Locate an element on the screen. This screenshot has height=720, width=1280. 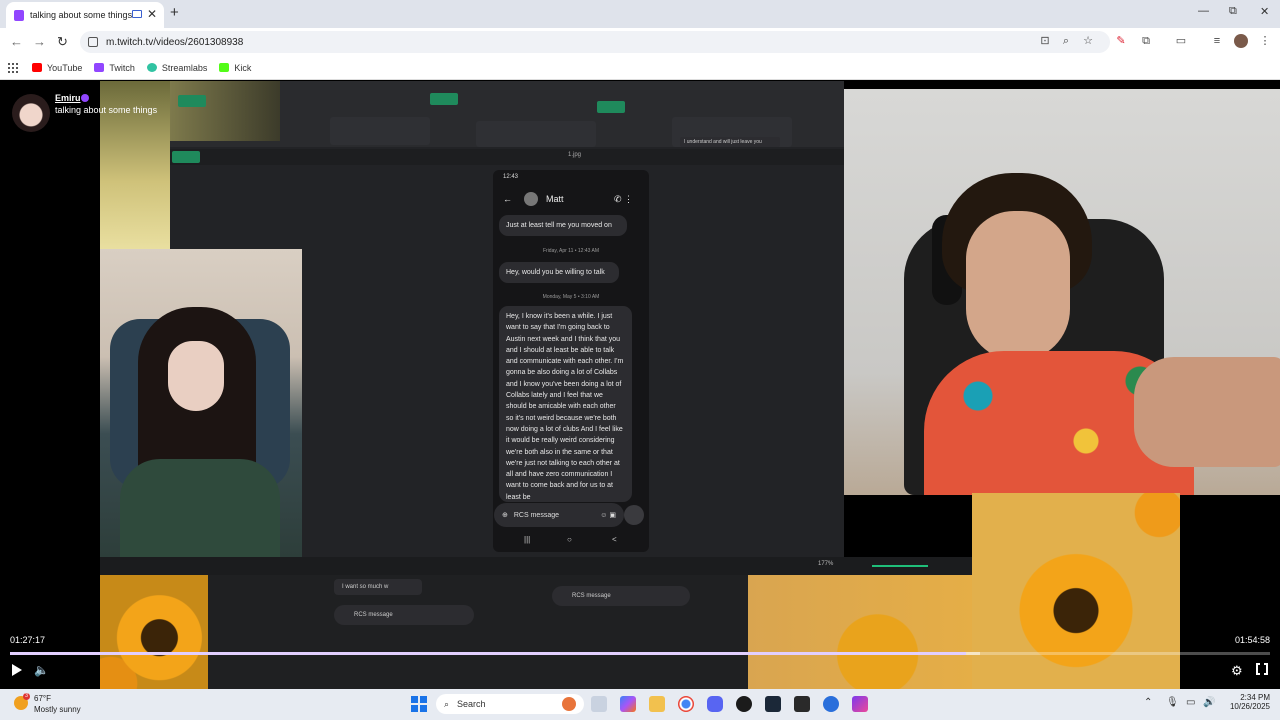
bookmark-label: Twitch is located at coordinates (122, 67).